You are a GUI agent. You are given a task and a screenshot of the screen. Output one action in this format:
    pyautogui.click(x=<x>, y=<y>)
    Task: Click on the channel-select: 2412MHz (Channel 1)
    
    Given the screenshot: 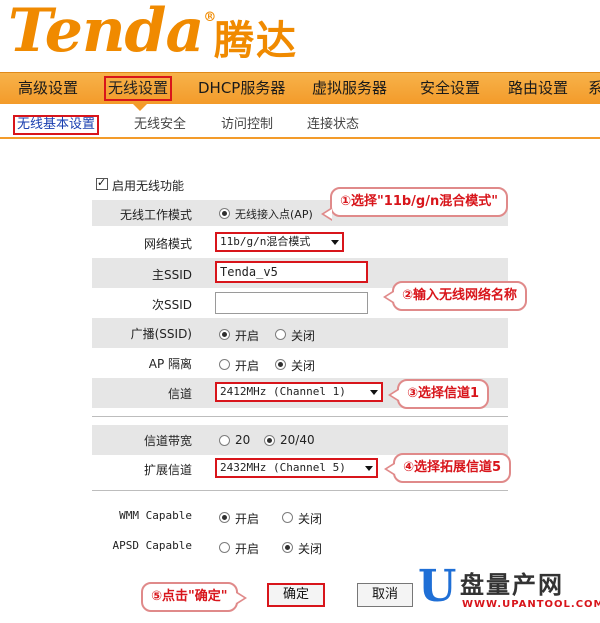 What is the action you would take?
    pyautogui.click(x=299, y=392)
    